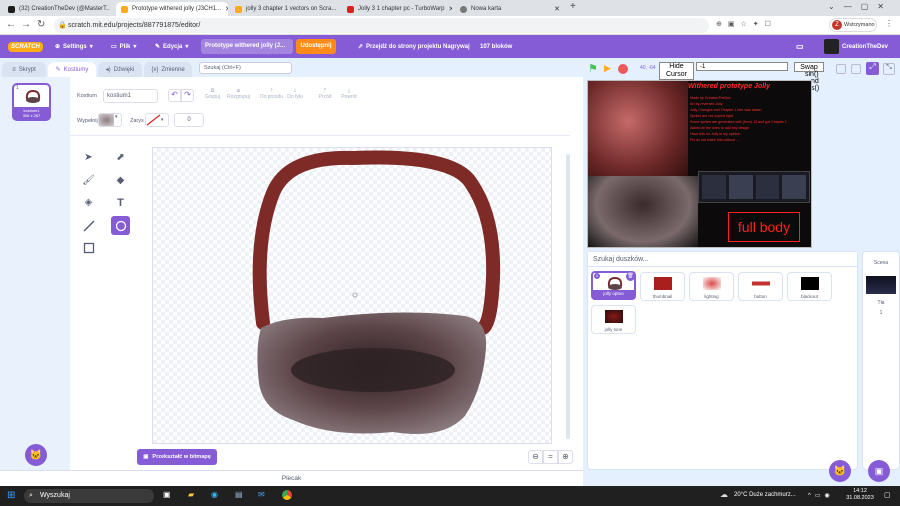 The width and height of the screenshot is (900, 506). What do you see at coordinates (271, 94) in the screenshot?
I see `forward-button: ⇡ Do przodu` at bounding box center [271, 94].